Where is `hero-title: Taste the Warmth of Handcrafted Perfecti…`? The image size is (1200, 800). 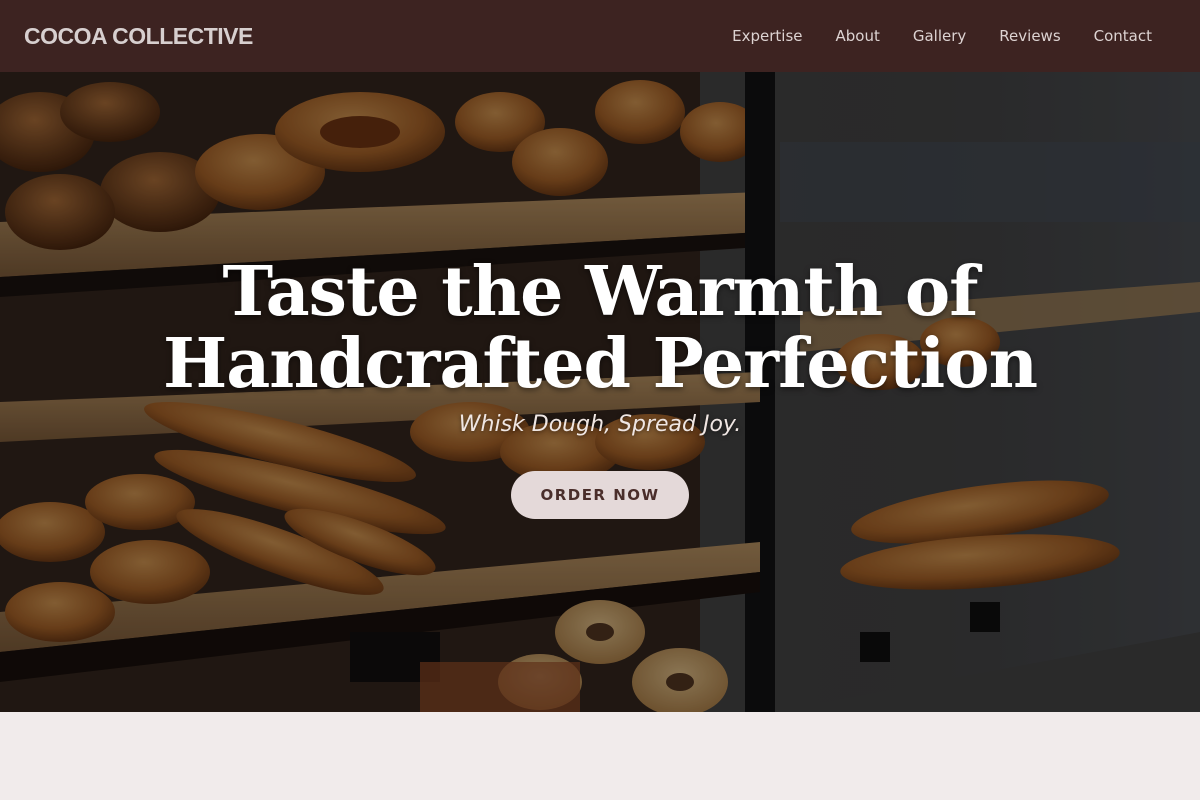 hero-title: Taste the Warmth of Handcrafted Perfecti… is located at coordinates (600, 328).